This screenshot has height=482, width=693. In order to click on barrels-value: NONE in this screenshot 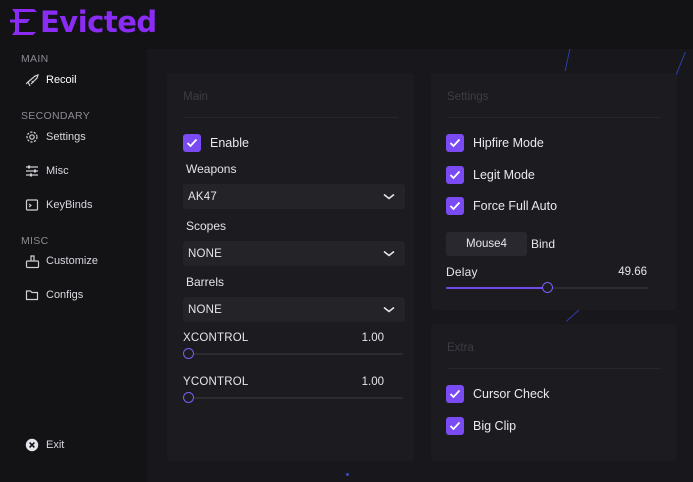, I will do `click(205, 309)`.